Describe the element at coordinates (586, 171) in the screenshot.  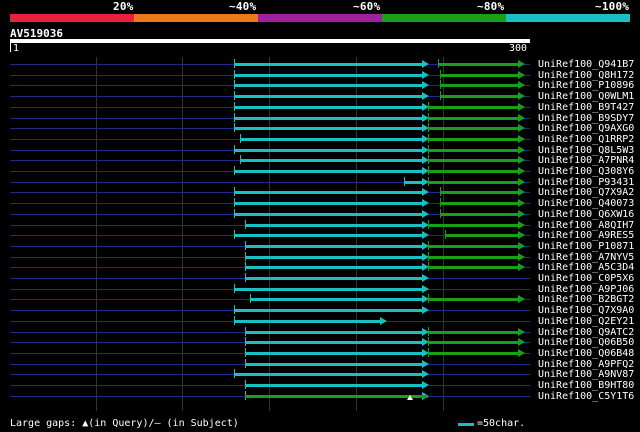
I see `hit-label: UniRef100_Q308Y6` at that location.